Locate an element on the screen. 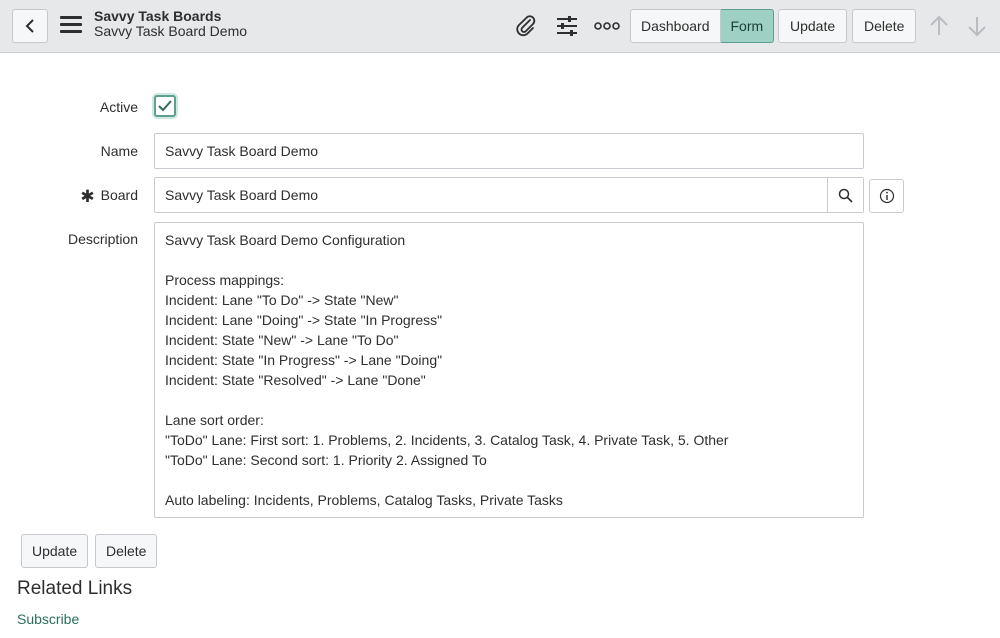 Image resolution: width=1000 pixels, height=638 pixels. checkmark-icon is located at coordinates (165, 106).